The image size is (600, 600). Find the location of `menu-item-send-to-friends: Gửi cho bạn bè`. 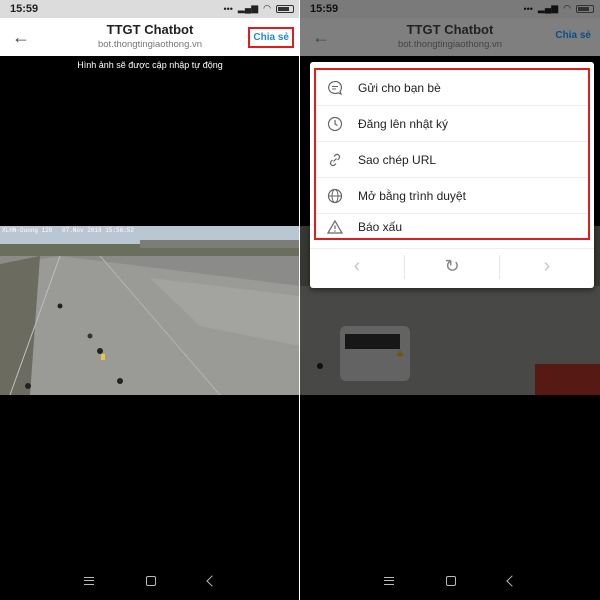

menu-item-send-to-friends: Gửi cho bạn bè is located at coordinates (452, 88).